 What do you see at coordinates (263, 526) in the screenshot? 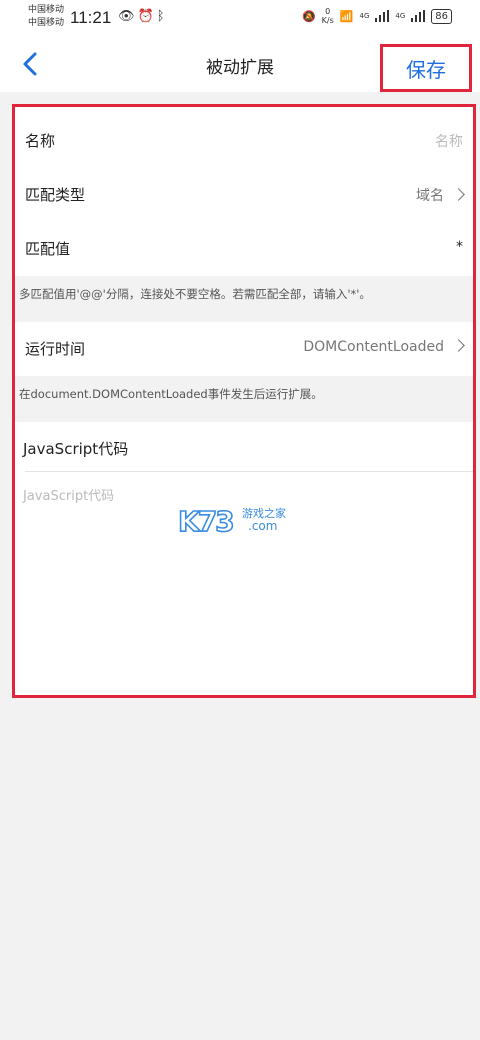
I see `watermark-domain: .com` at bounding box center [263, 526].